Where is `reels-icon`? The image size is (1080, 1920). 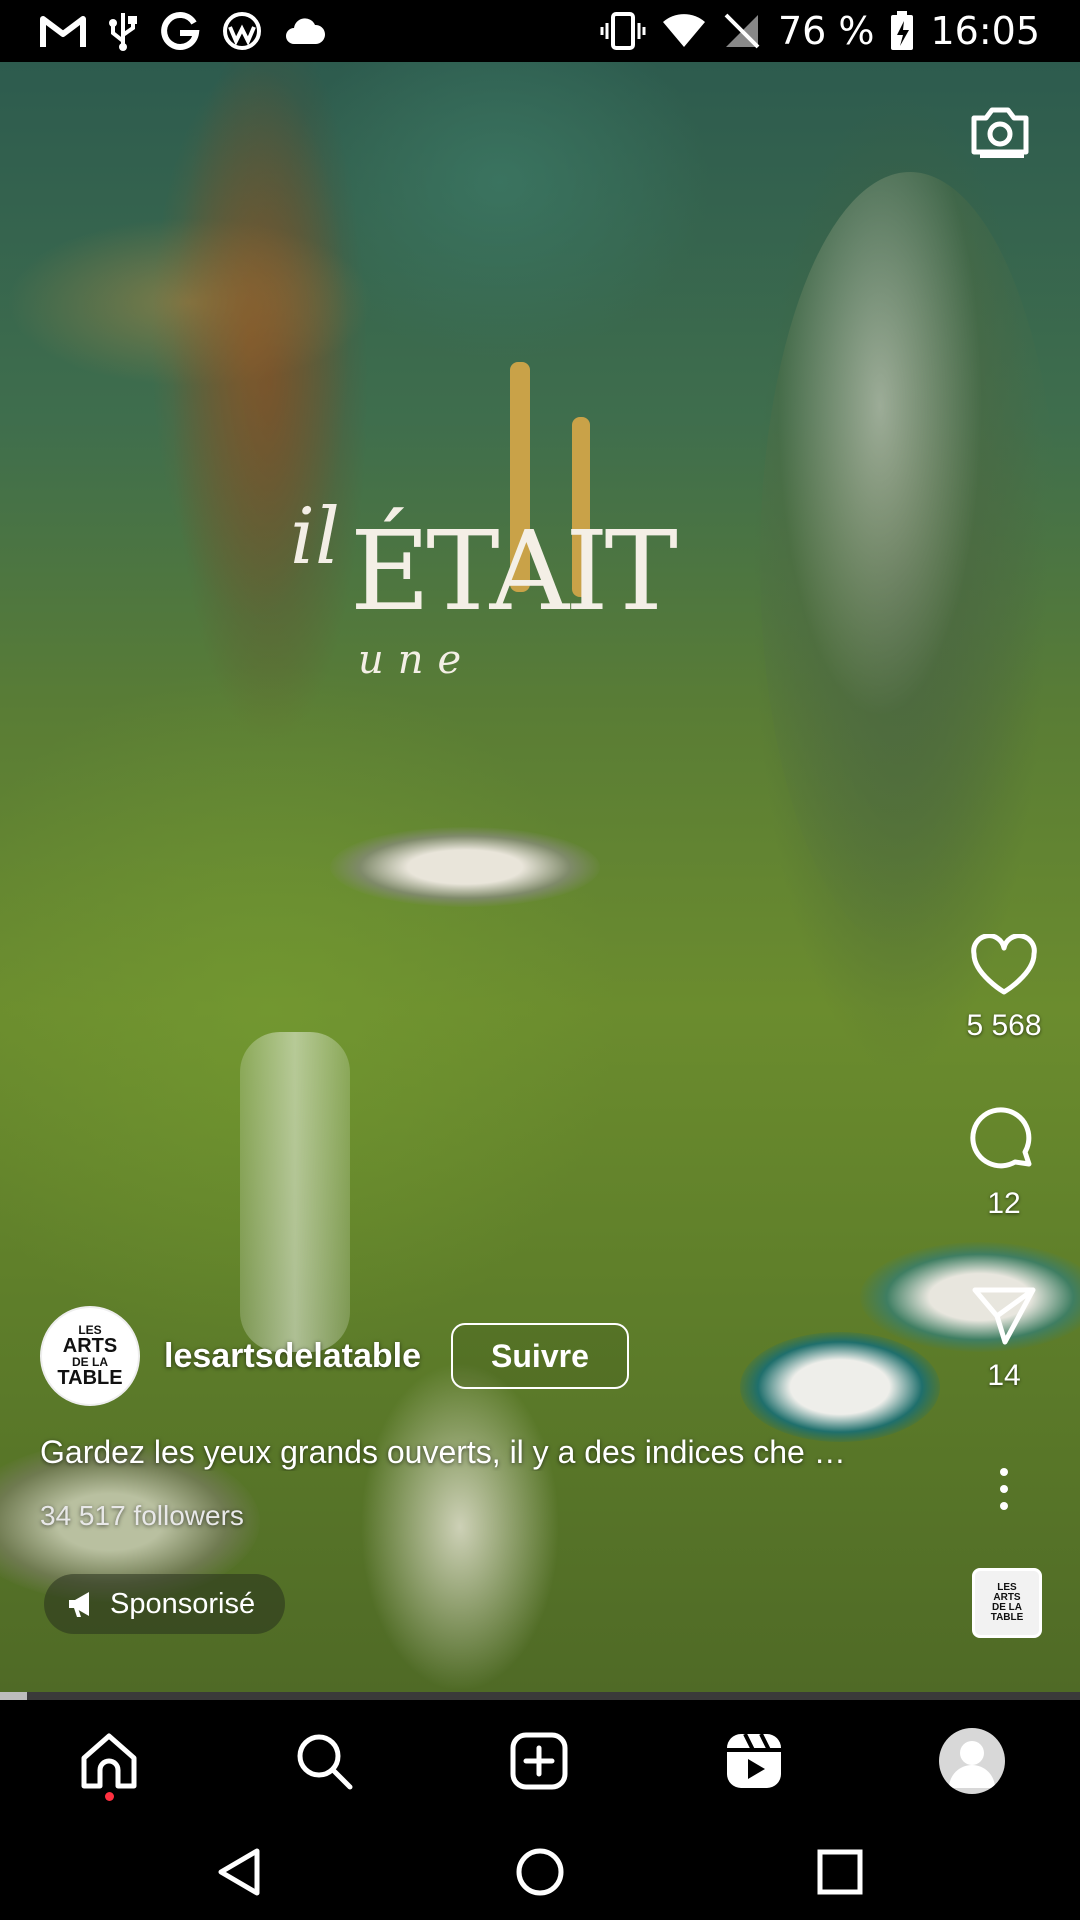 reels-icon is located at coordinates (754, 1760).